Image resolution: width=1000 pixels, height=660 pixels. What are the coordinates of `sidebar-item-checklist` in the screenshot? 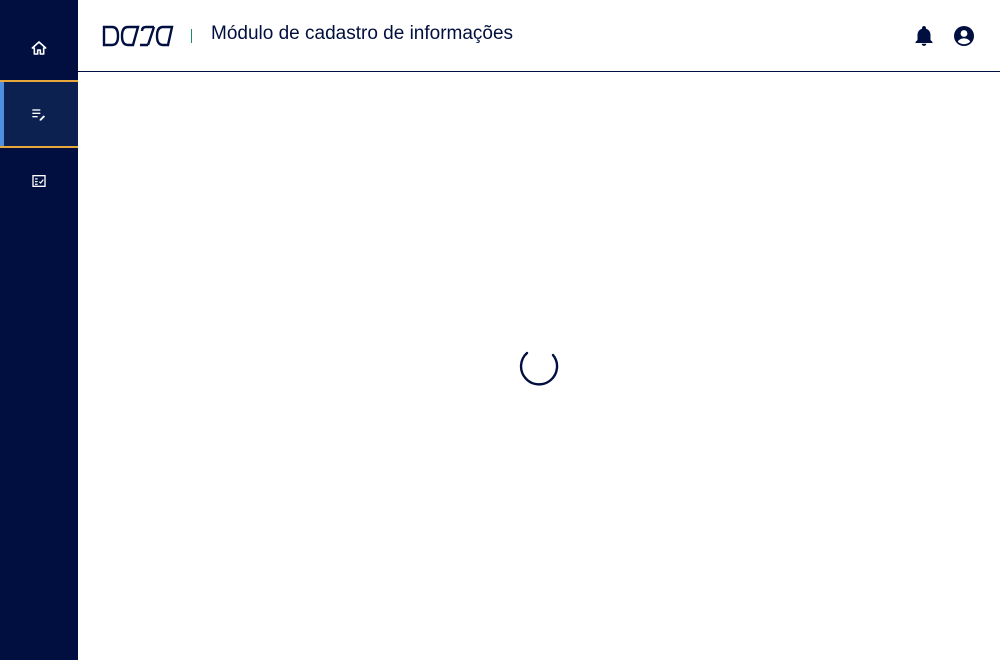 It's located at (39, 181).